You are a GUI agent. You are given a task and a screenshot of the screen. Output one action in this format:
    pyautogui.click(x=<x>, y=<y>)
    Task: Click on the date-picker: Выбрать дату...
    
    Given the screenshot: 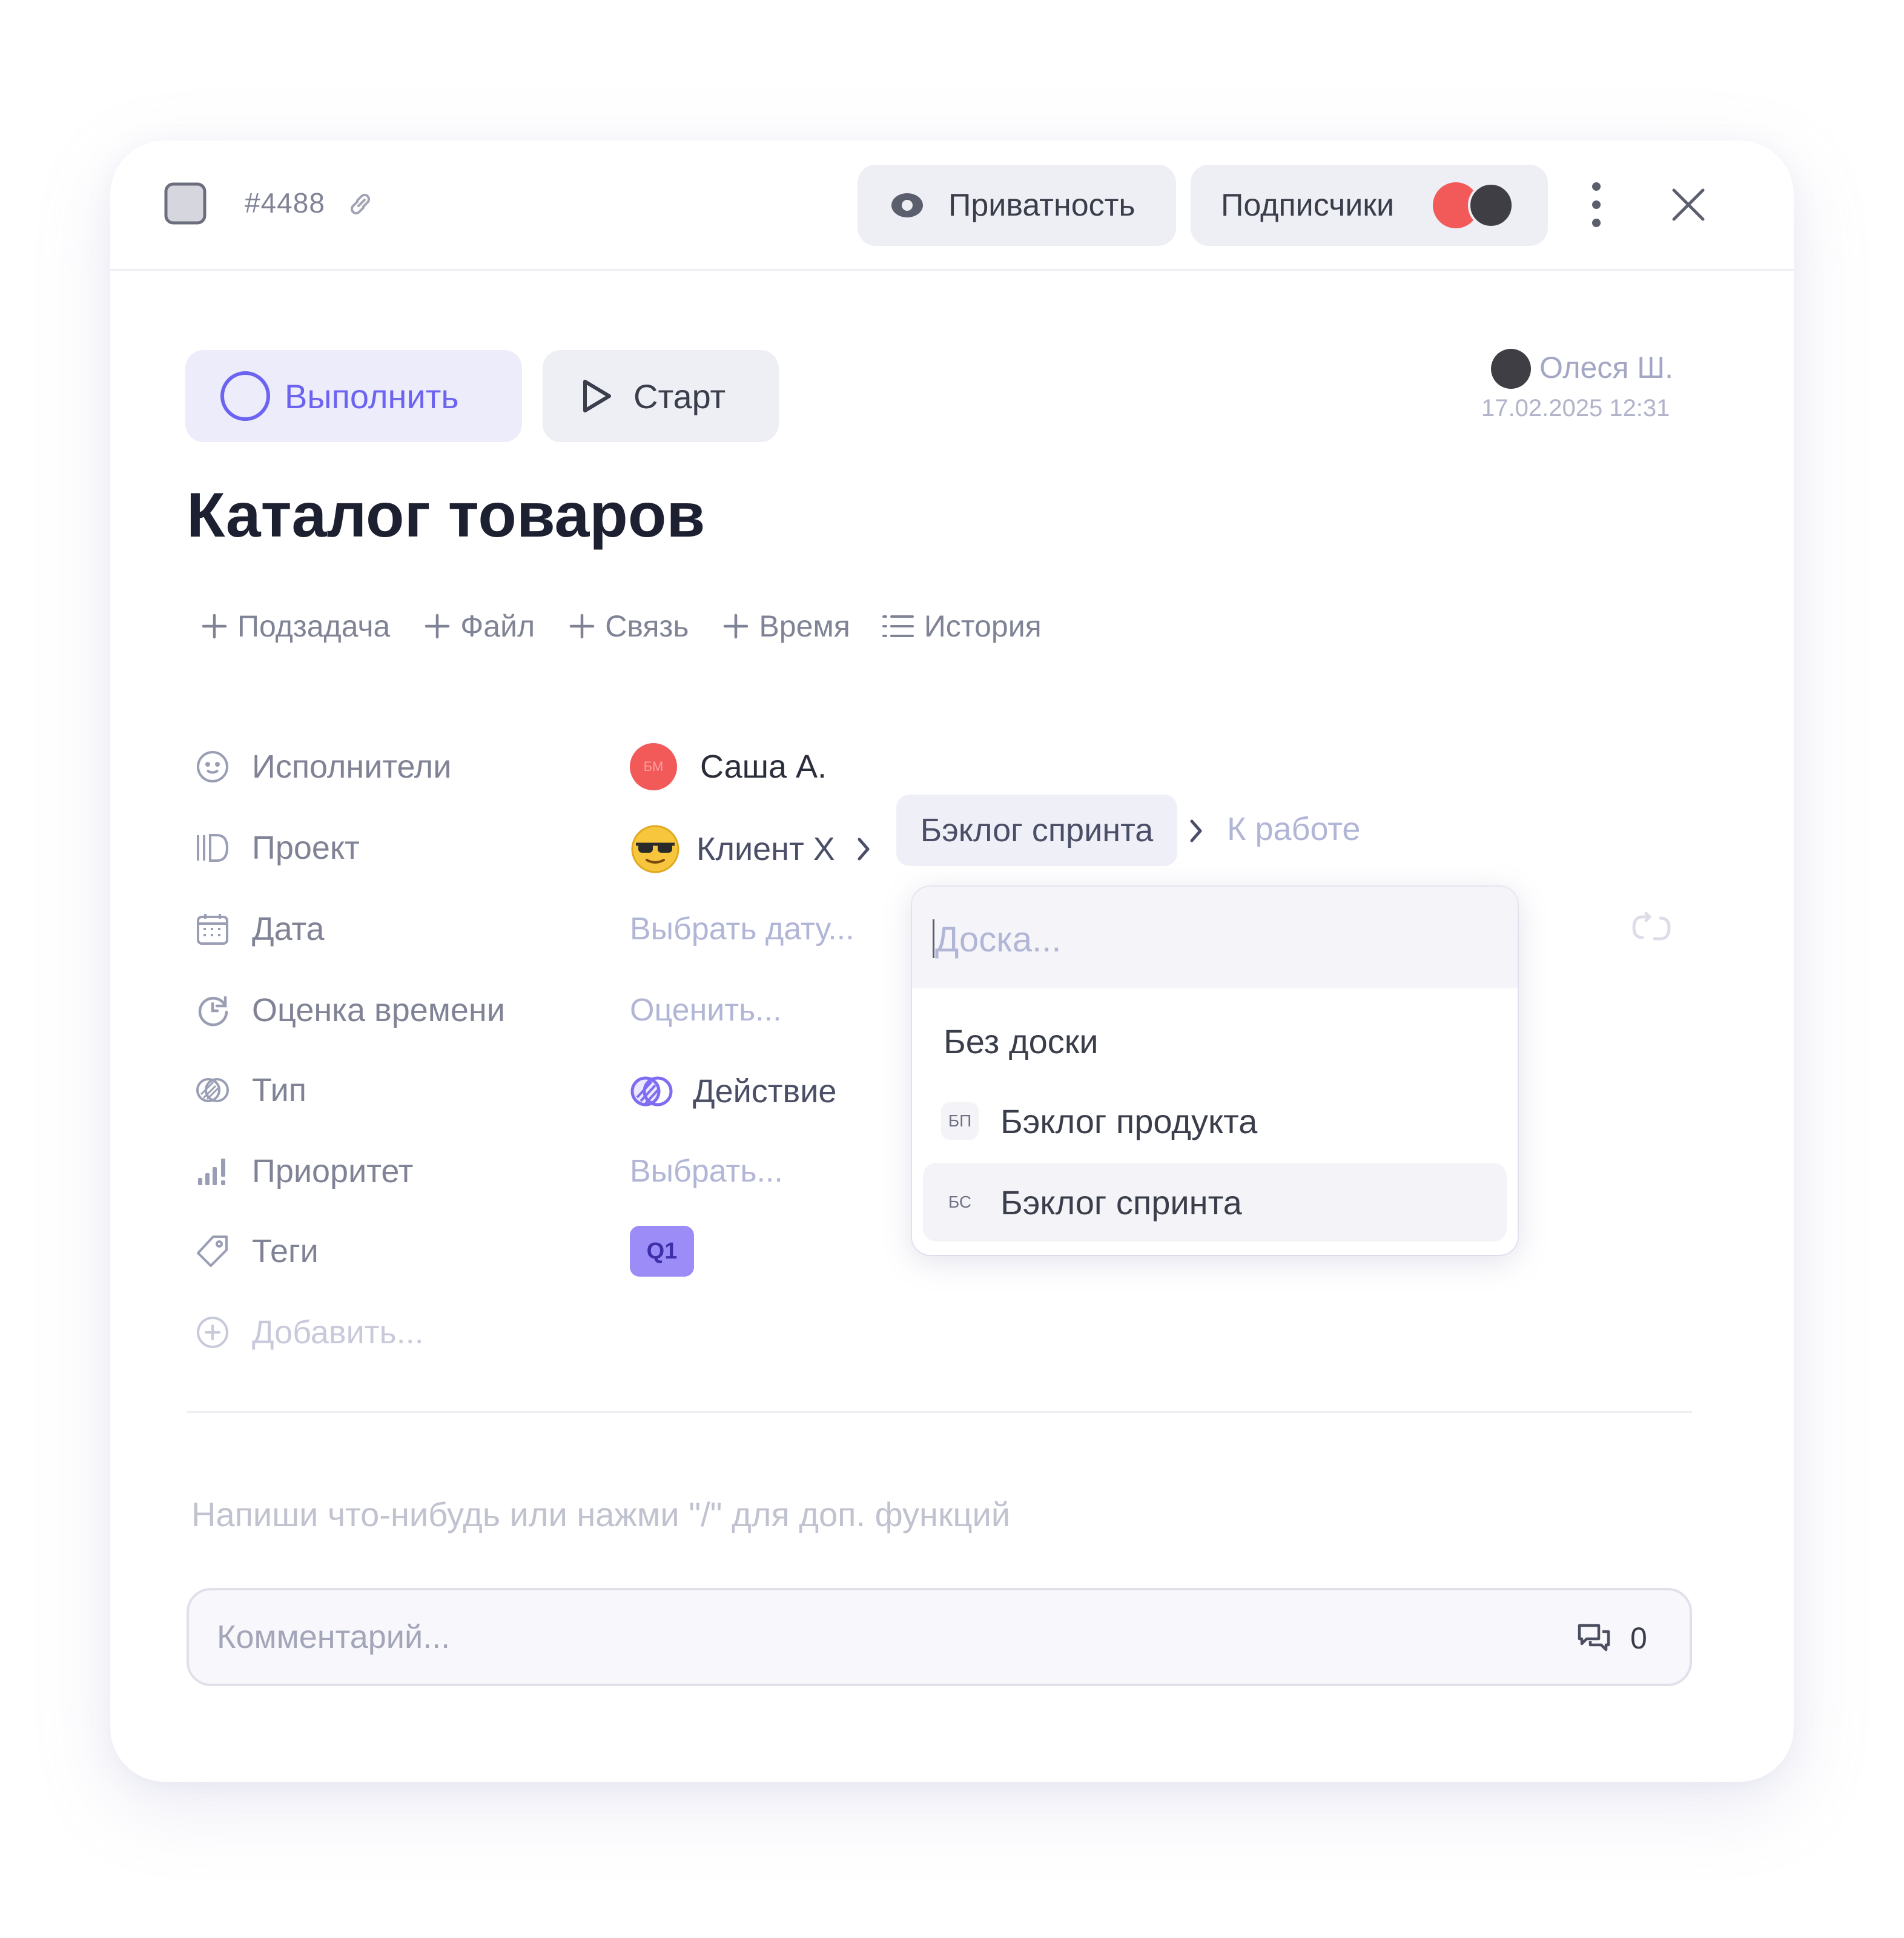 What is the action you would take?
    pyautogui.click(x=742, y=929)
    